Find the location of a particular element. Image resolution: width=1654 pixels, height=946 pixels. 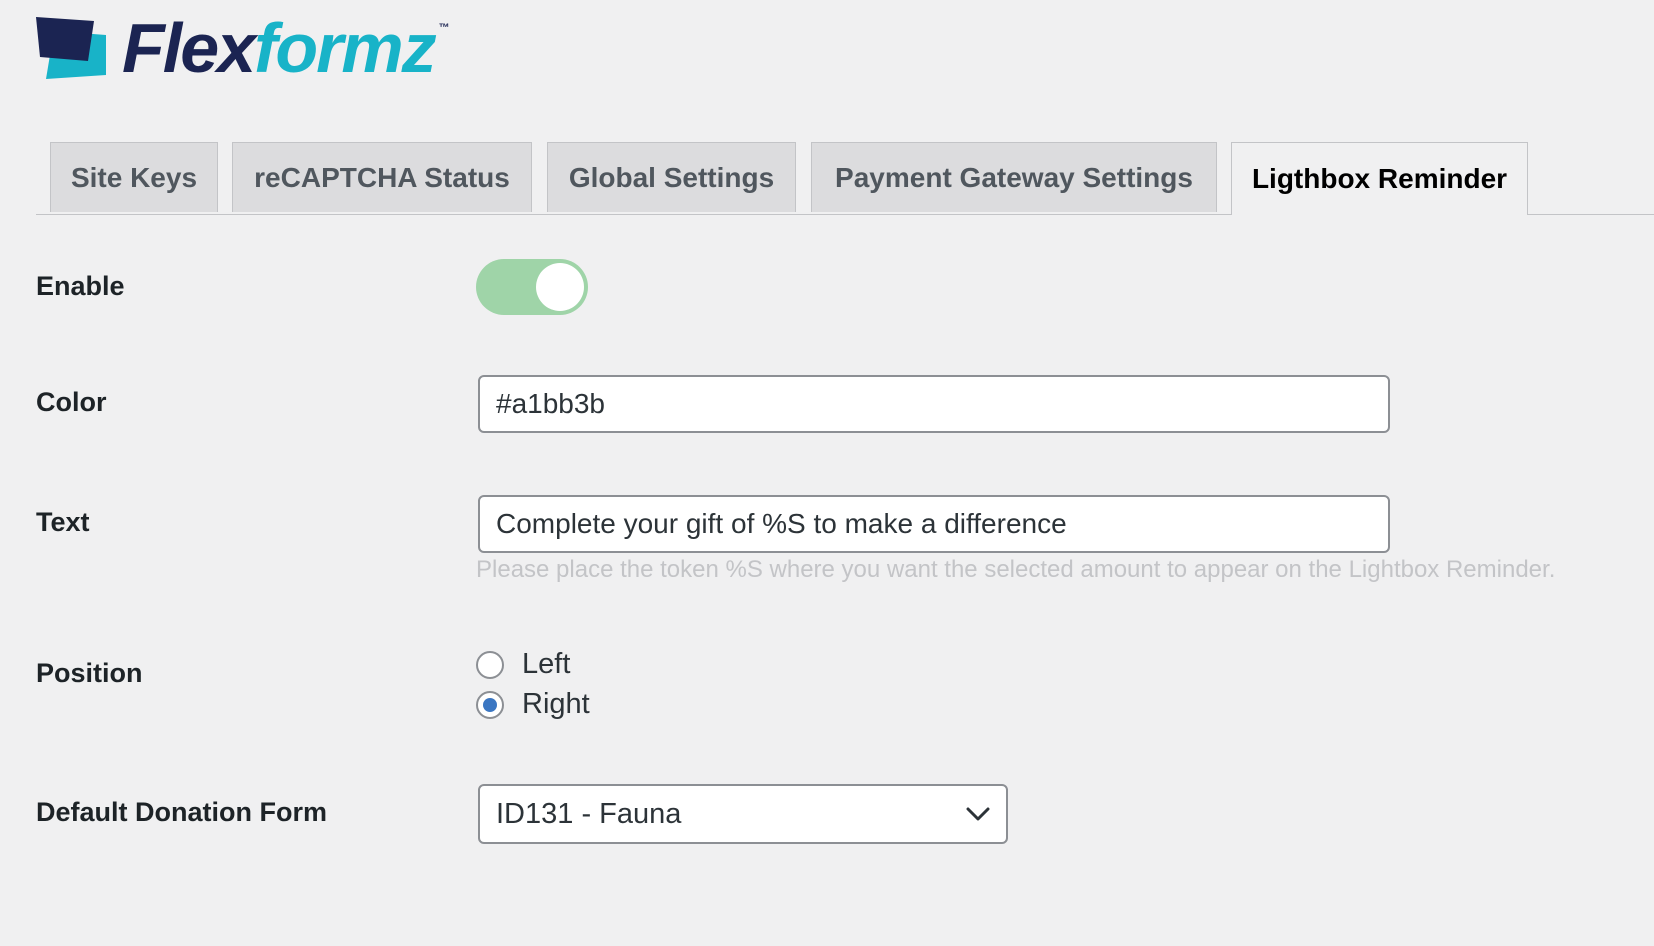

tab-payment-gateway-settings: Payment Gateway Settings is located at coordinates (1014, 177).